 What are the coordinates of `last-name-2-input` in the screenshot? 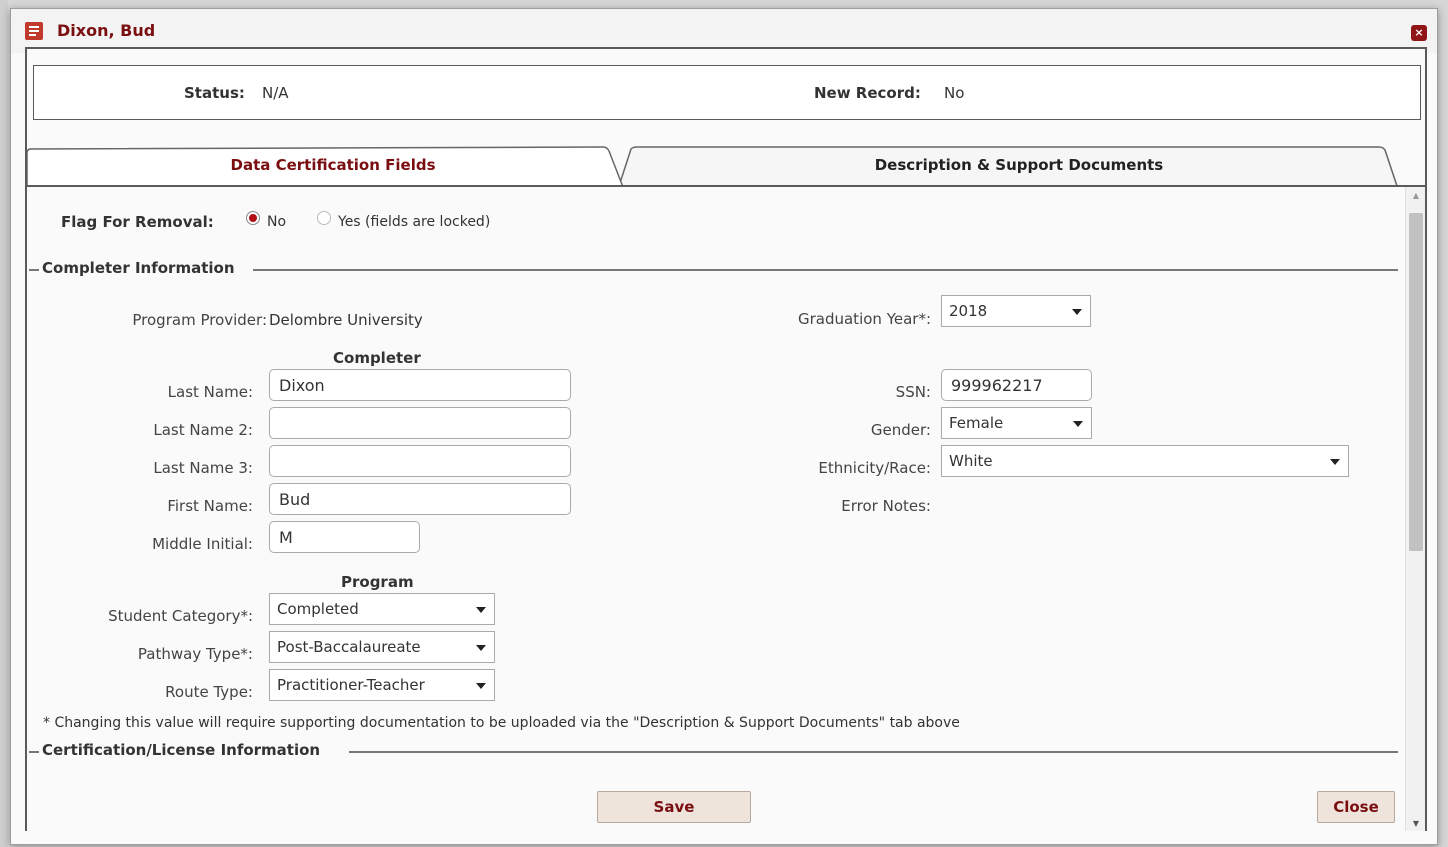 It's located at (420, 423).